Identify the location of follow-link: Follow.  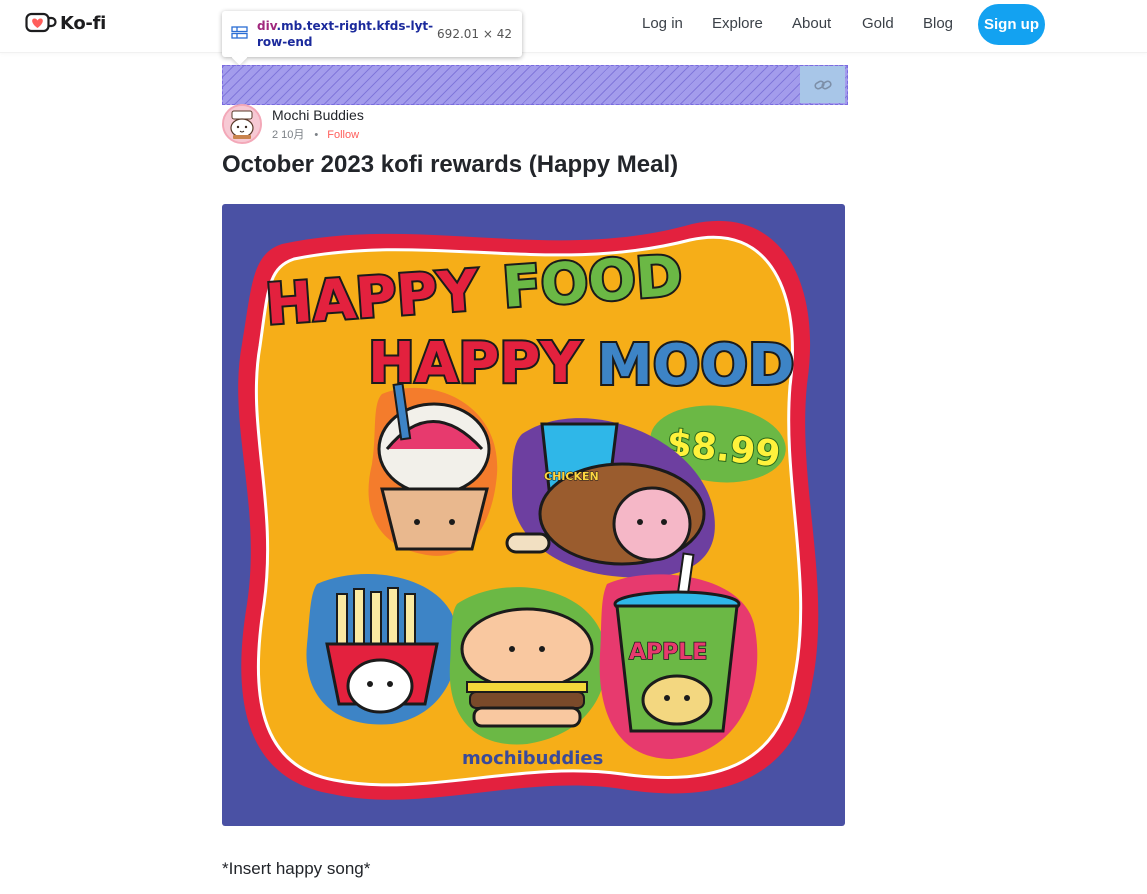
(343, 135).